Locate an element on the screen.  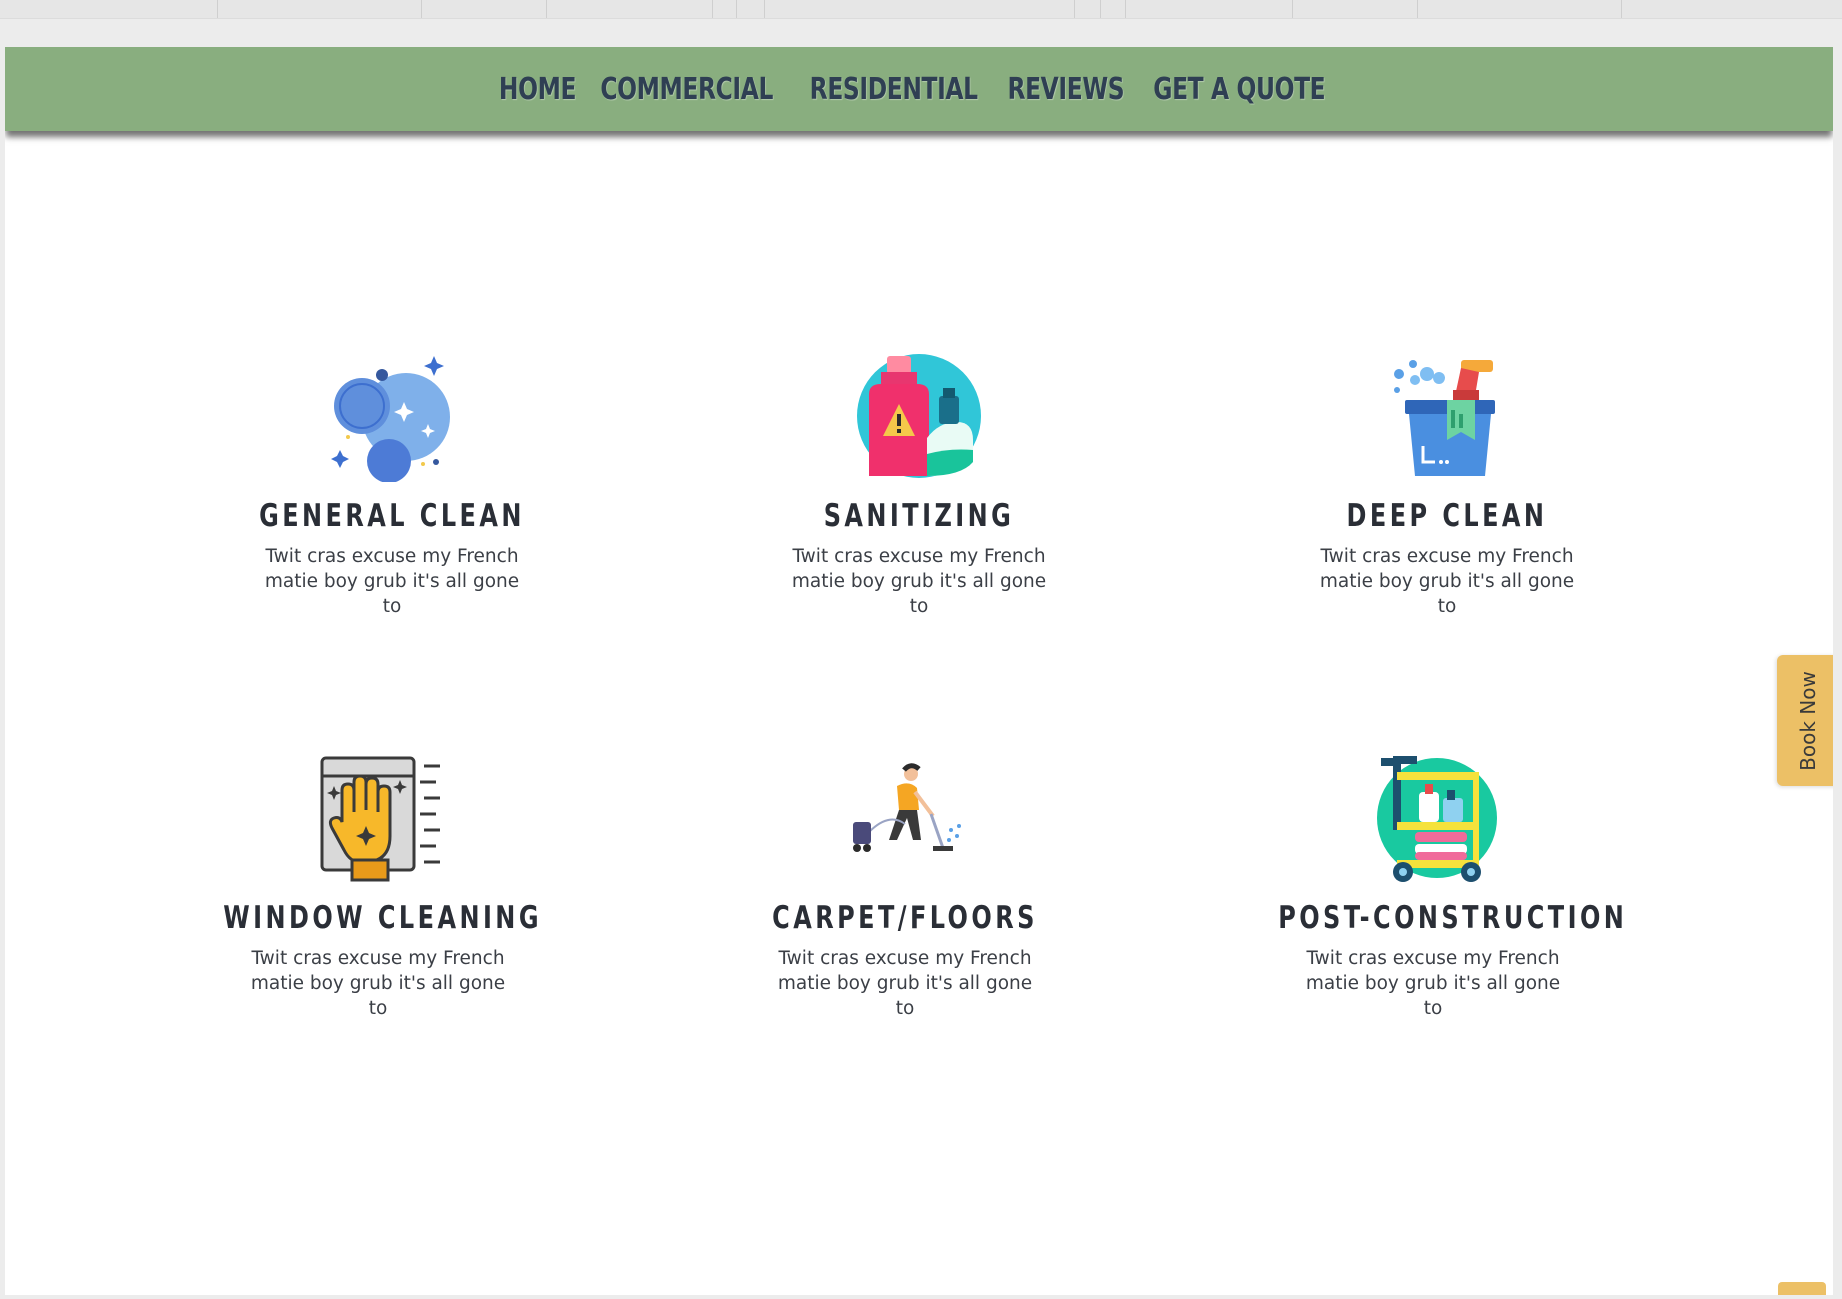
nav-commercial: COMMERCIAL is located at coordinates (686, 89).